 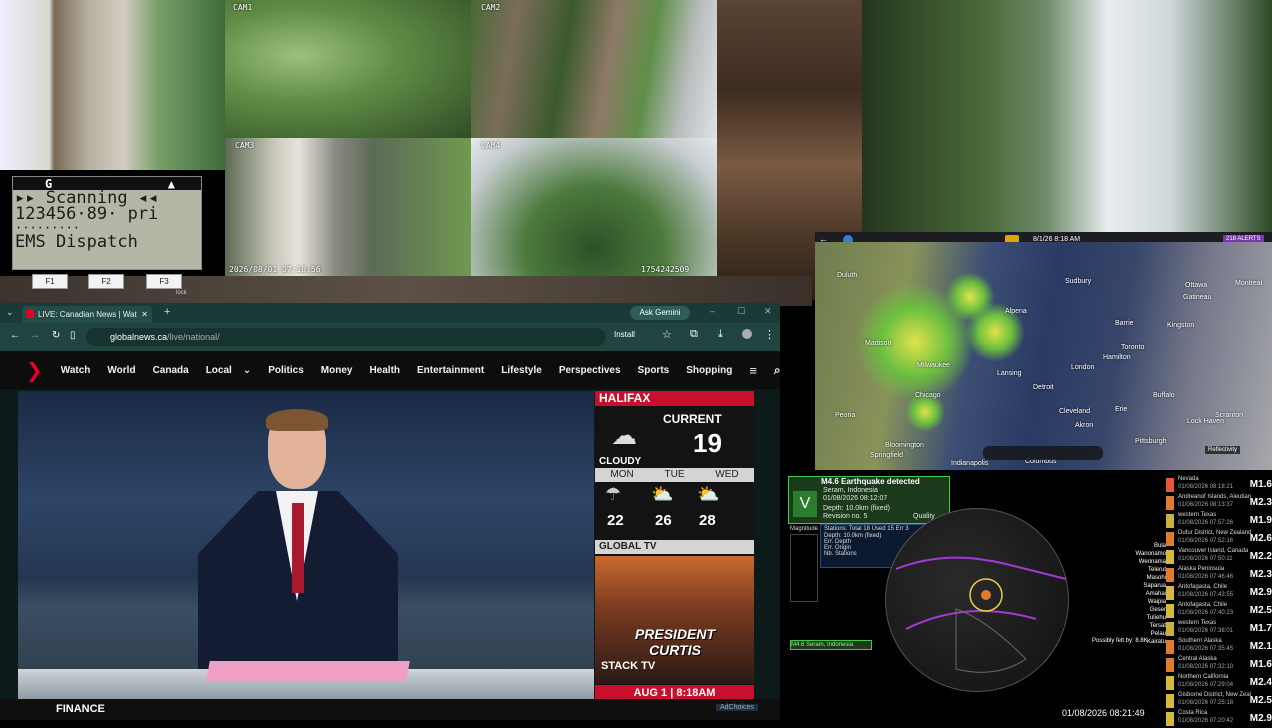 I want to click on quake-region: Alaska Peninsula, so click(x=1201, y=569).